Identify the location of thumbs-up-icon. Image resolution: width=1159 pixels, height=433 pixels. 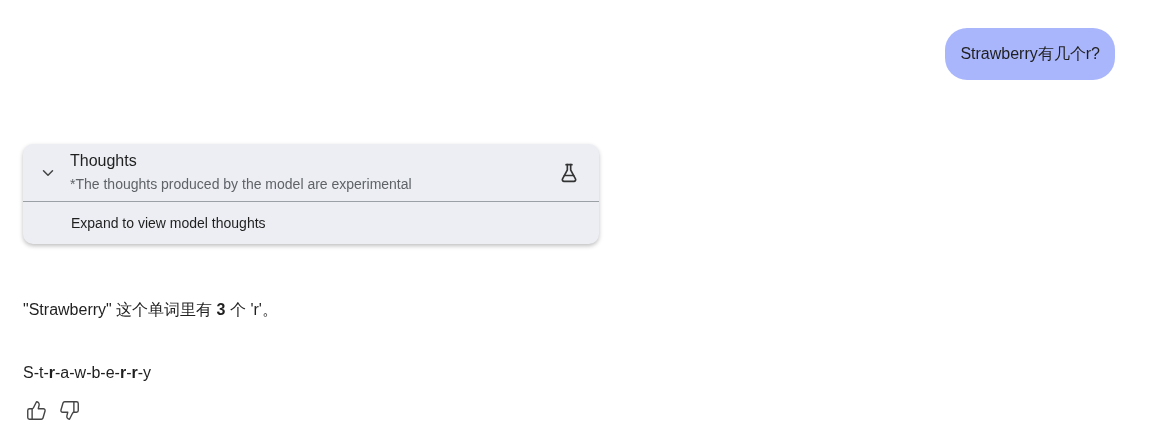
(36, 410).